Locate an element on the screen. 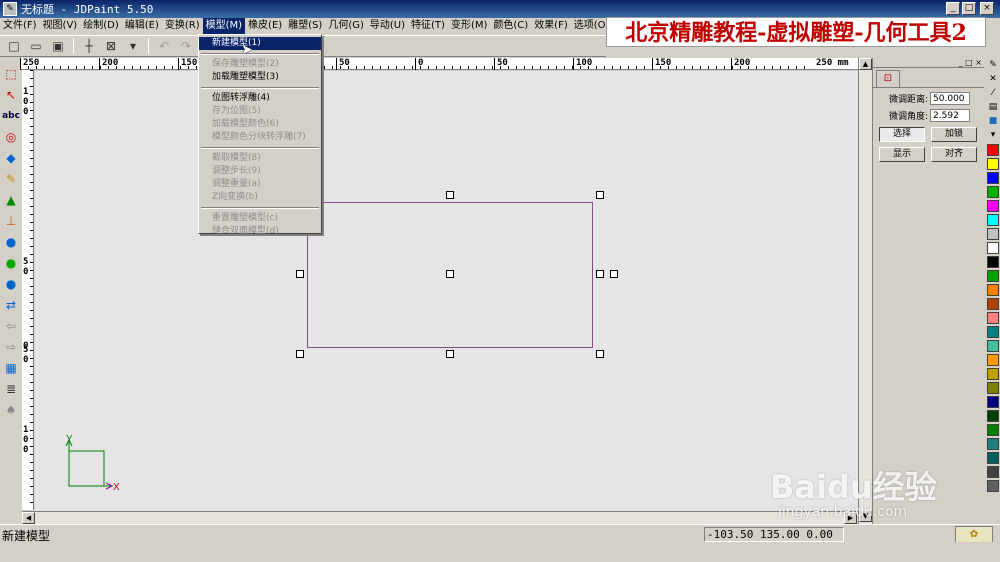 The image size is (1000, 562). scroll-down-arrow-icon: ▼ is located at coordinates (865, 516).